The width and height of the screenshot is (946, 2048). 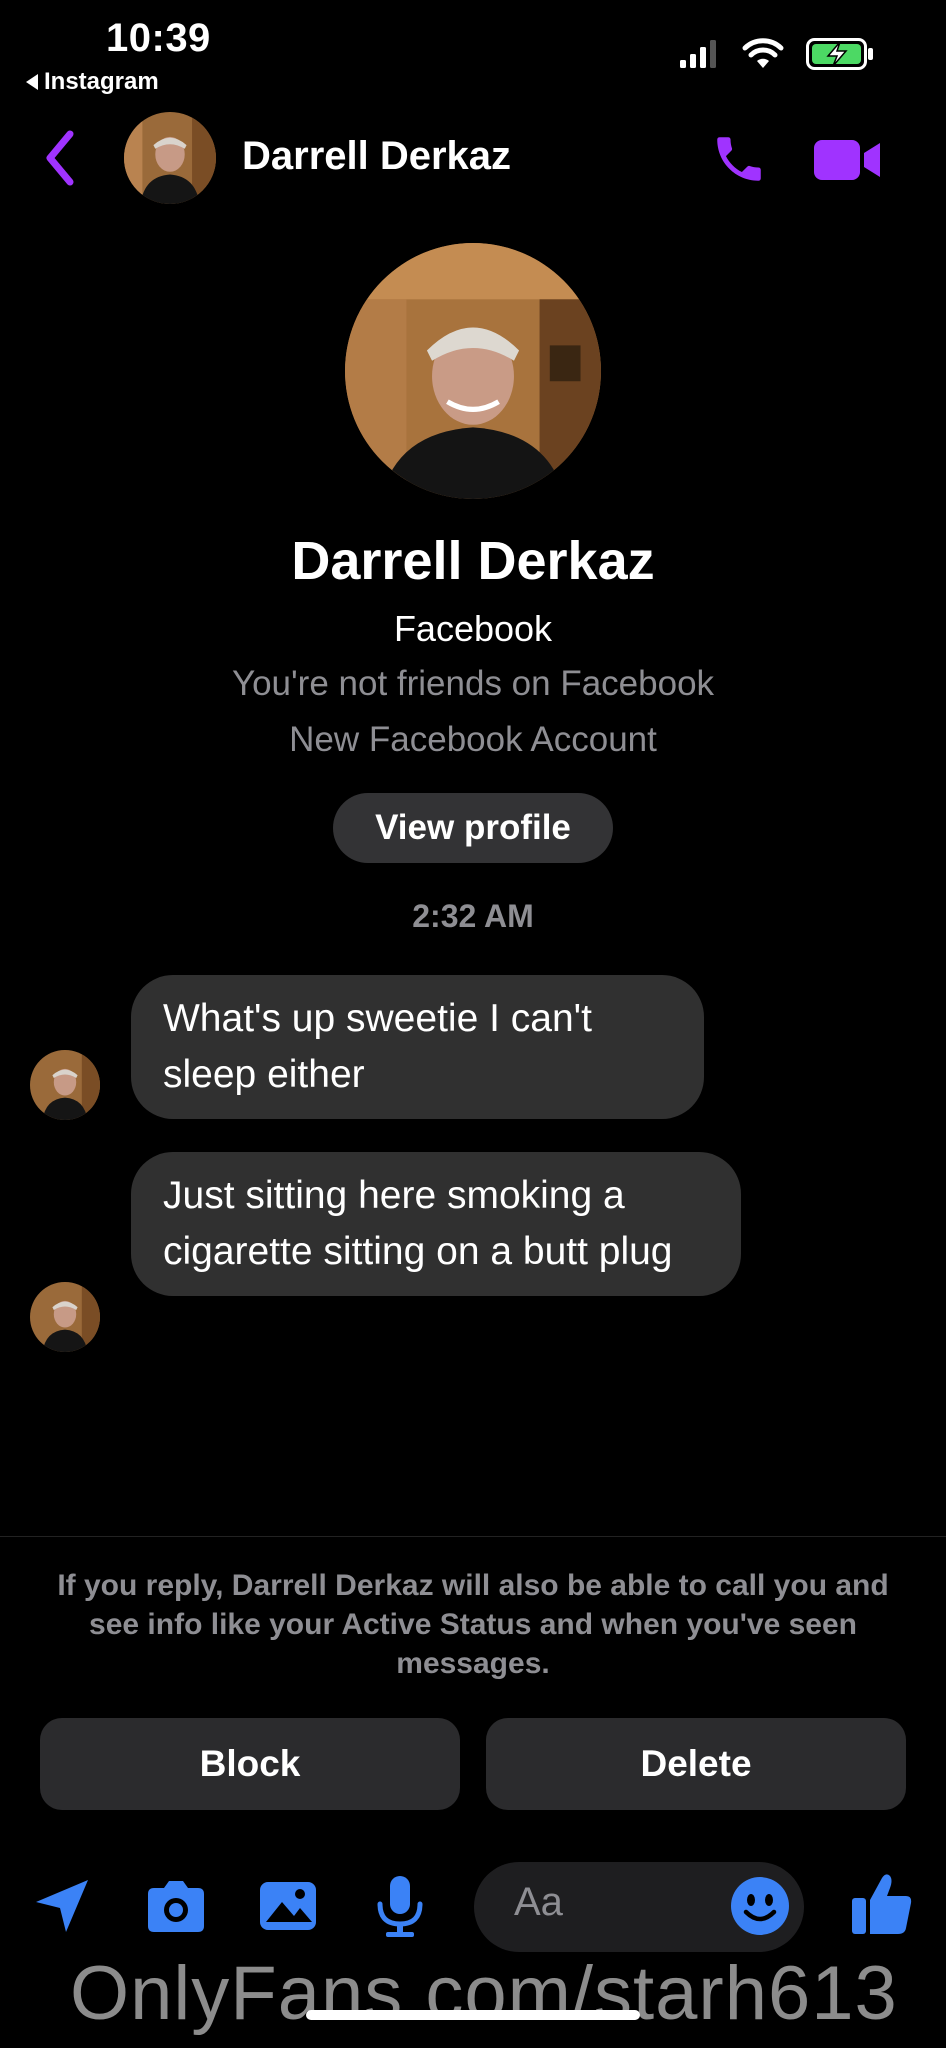 What do you see at coordinates (376, 156) in the screenshot?
I see `contact-name-header: Darrell Derkaz` at bounding box center [376, 156].